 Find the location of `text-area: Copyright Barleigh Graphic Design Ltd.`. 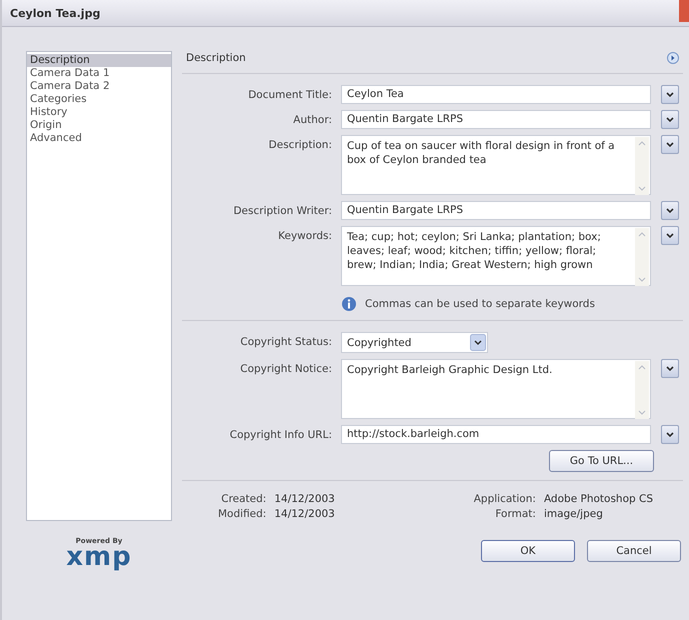

text-area: Copyright Barleigh Graphic Design Ltd. is located at coordinates (496, 389).